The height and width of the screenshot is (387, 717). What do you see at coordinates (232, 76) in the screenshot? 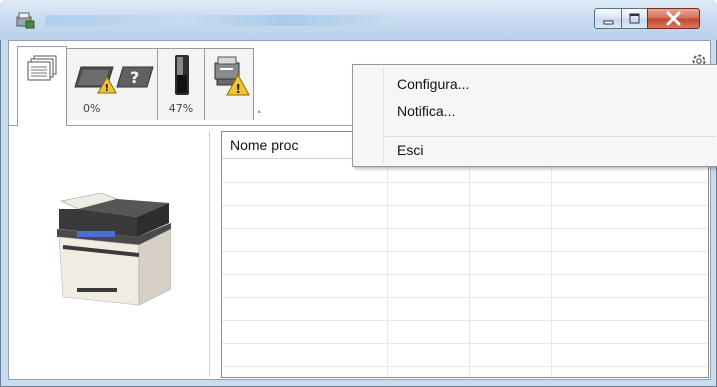
I see `device-warning-icon: !` at bounding box center [232, 76].